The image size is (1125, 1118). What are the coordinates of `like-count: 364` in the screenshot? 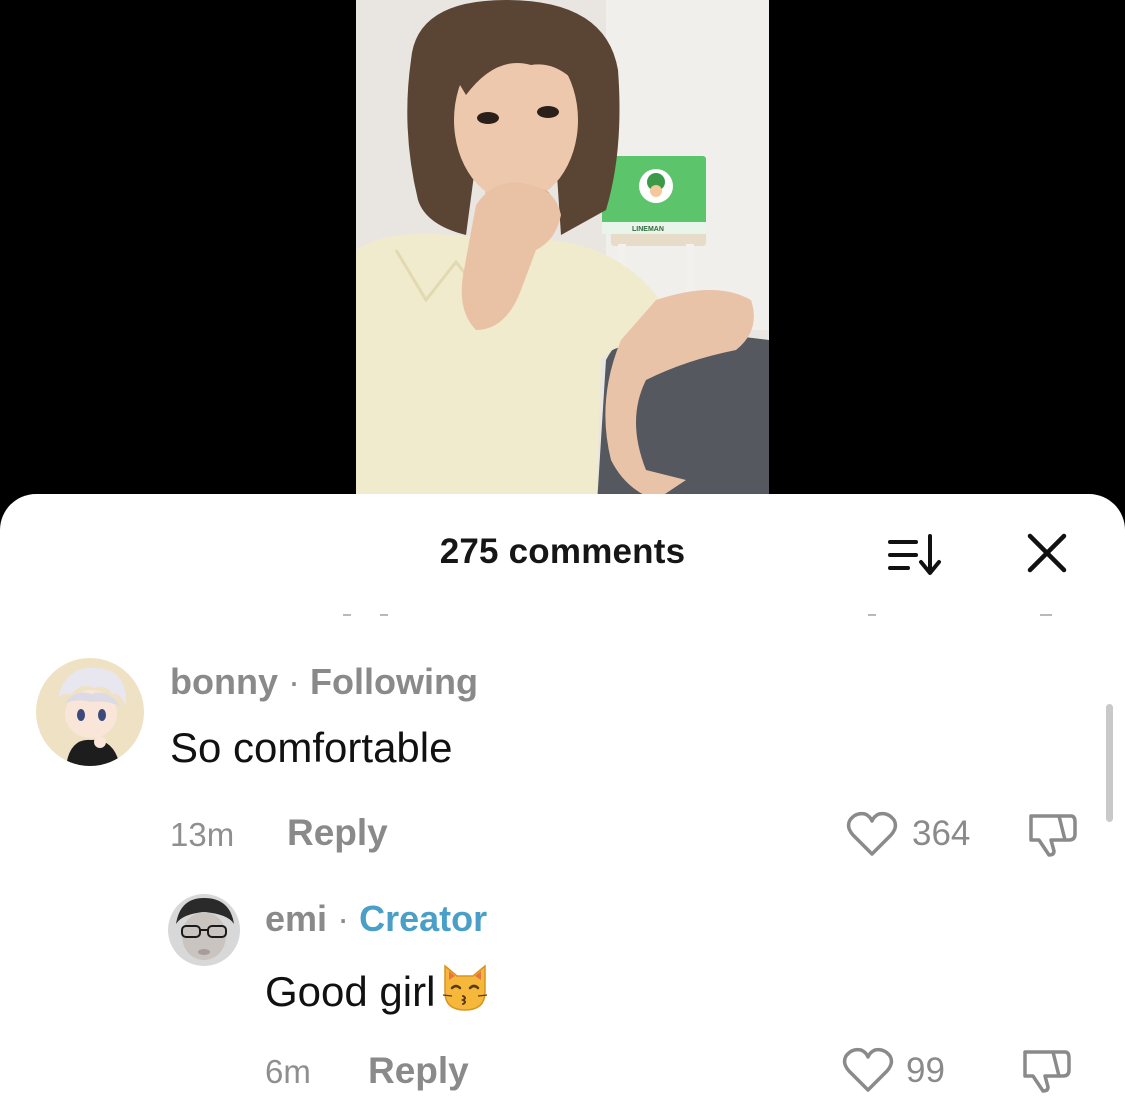 It's located at (941, 833).